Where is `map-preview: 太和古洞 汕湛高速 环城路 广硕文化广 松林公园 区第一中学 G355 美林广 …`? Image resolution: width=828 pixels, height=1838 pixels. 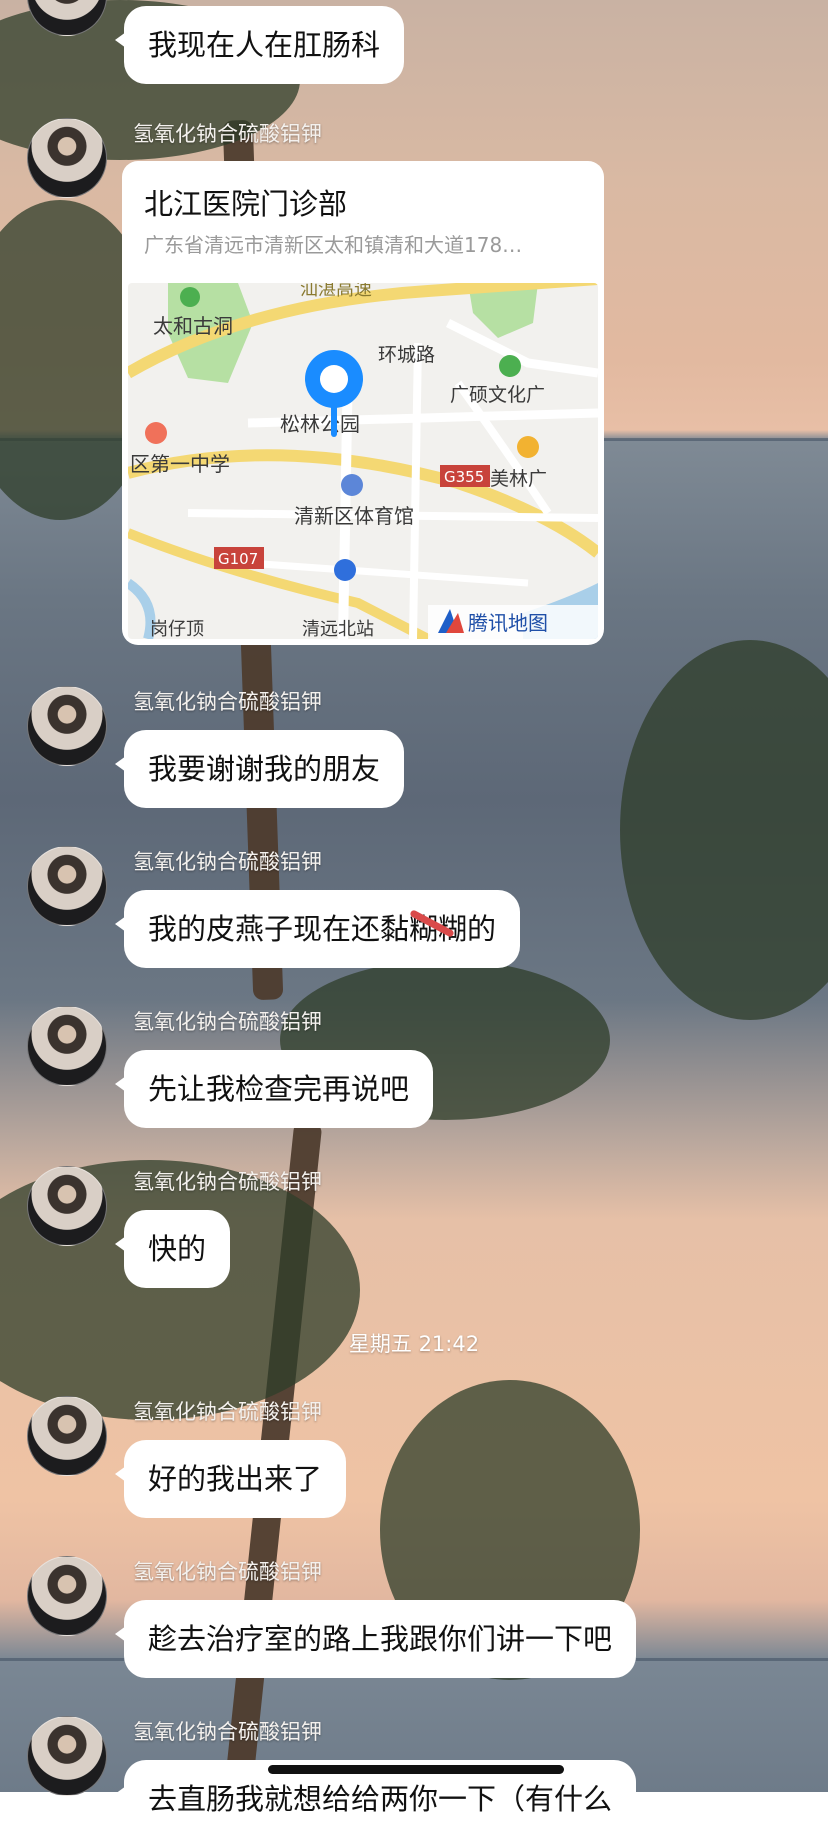
map-preview: 太和古洞 汕湛高速 环城路 广硕文化广 松林公园 区第一中学 G355 美林广 … is located at coordinates (363, 461).